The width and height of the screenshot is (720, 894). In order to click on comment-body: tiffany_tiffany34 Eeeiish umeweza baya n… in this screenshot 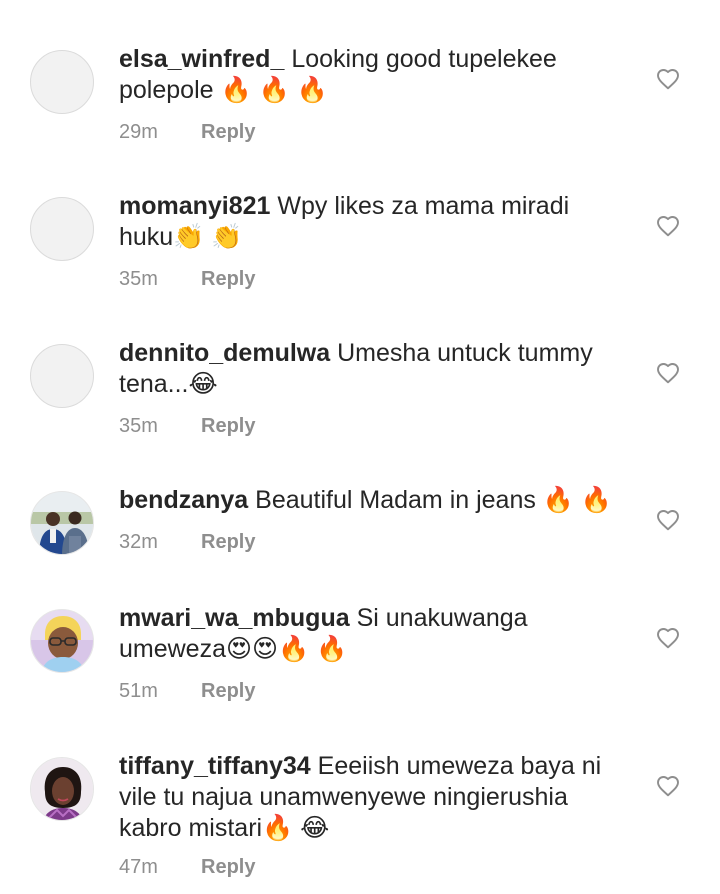, I will do `click(369, 797)`.